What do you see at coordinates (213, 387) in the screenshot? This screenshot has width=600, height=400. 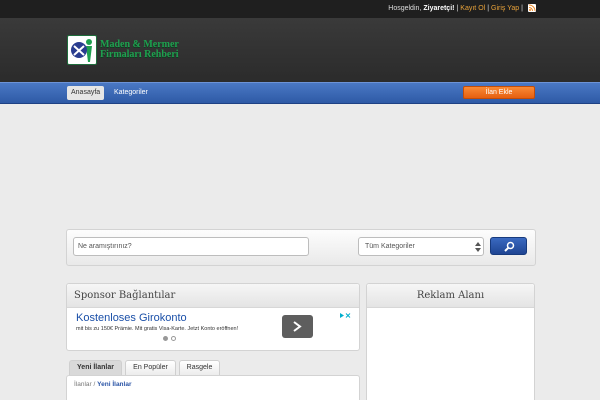 I see `listing-panel: İlanlar / Yeni İlanlar` at bounding box center [213, 387].